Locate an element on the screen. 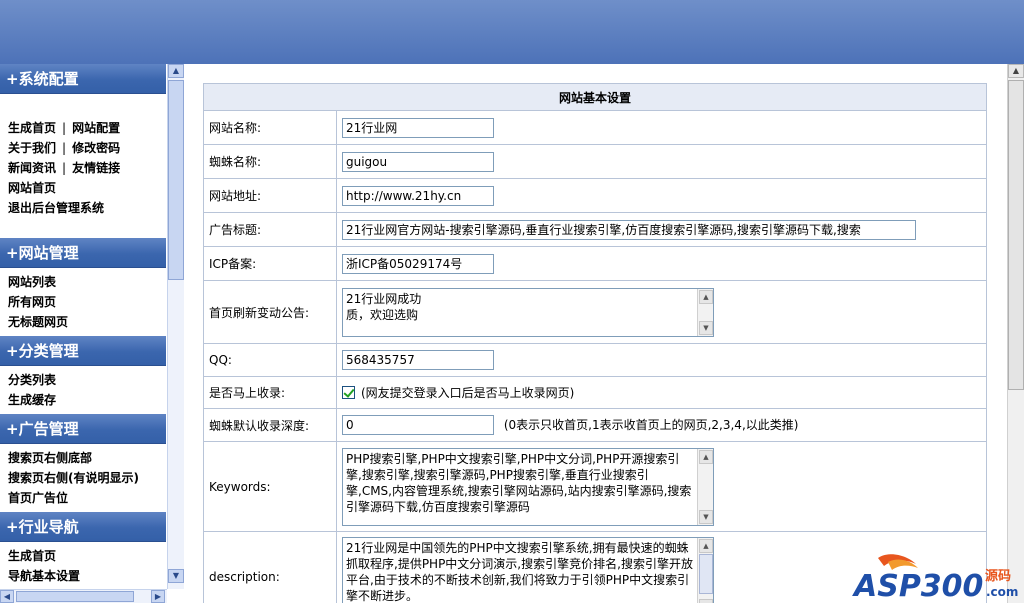 The width and height of the screenshot is (1024, 603). auto-include-note: (网友提交登录入口后是否马上收录网页) is located at coordinates (468, 393).